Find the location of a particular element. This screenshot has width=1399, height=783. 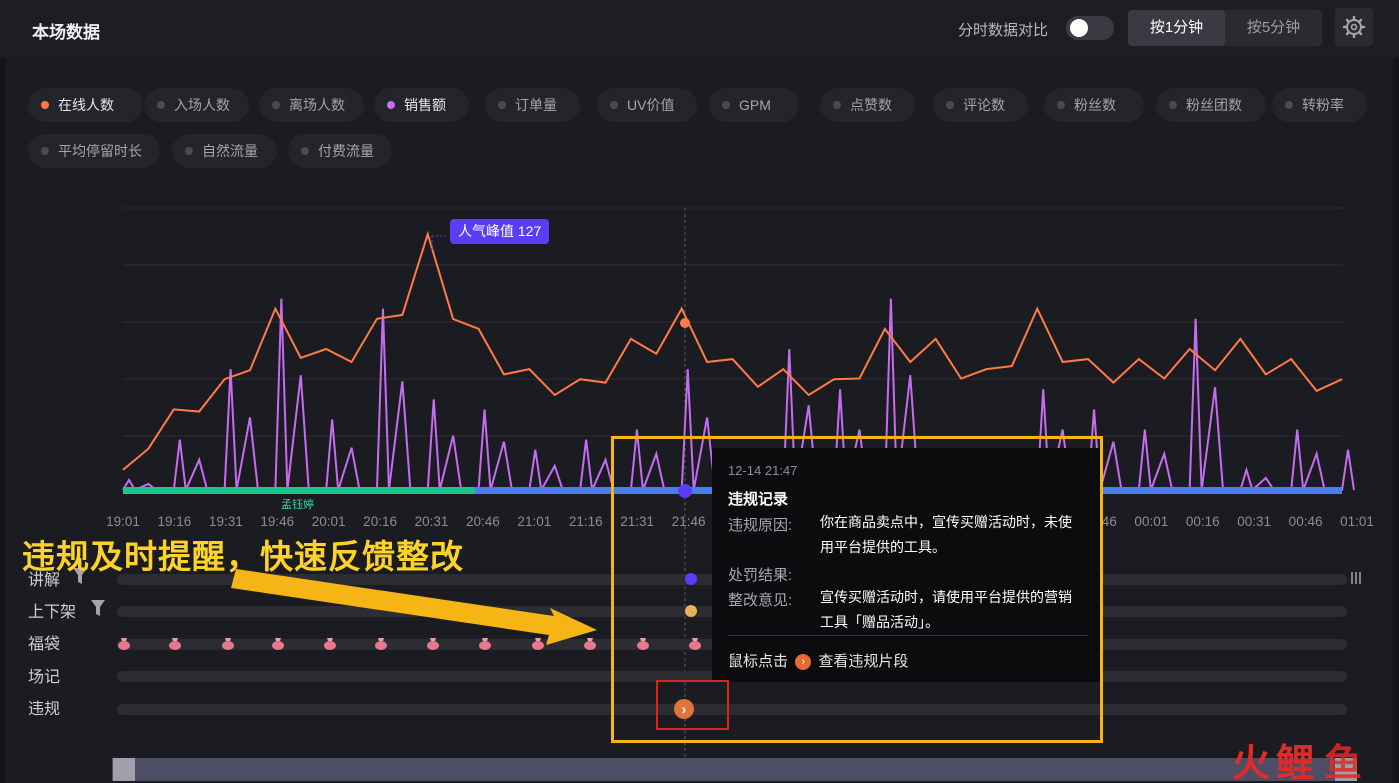

metric-chip: 离场人数 is located at coordinates (311, 105).